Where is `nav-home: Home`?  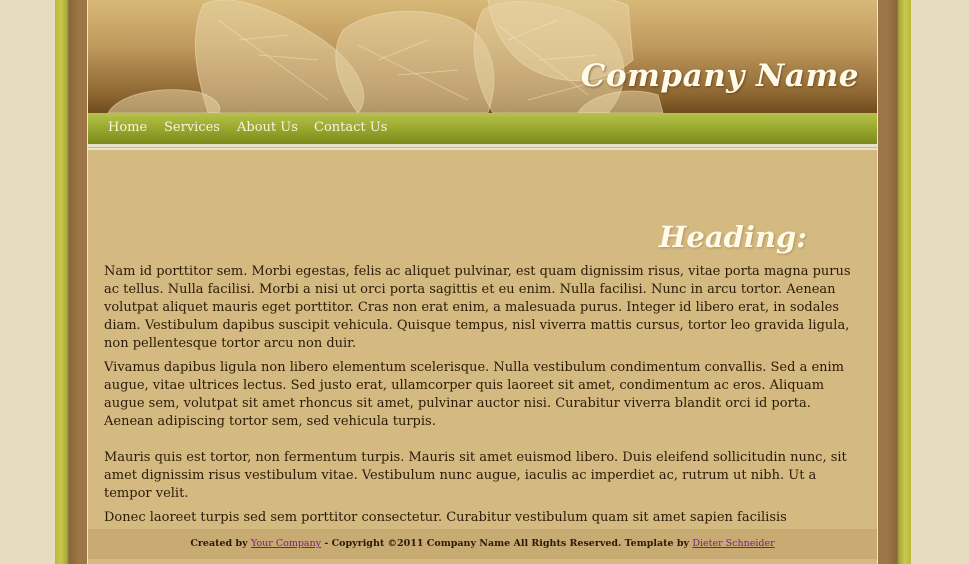
nav-home: Home is located at coordinates (127, 127).